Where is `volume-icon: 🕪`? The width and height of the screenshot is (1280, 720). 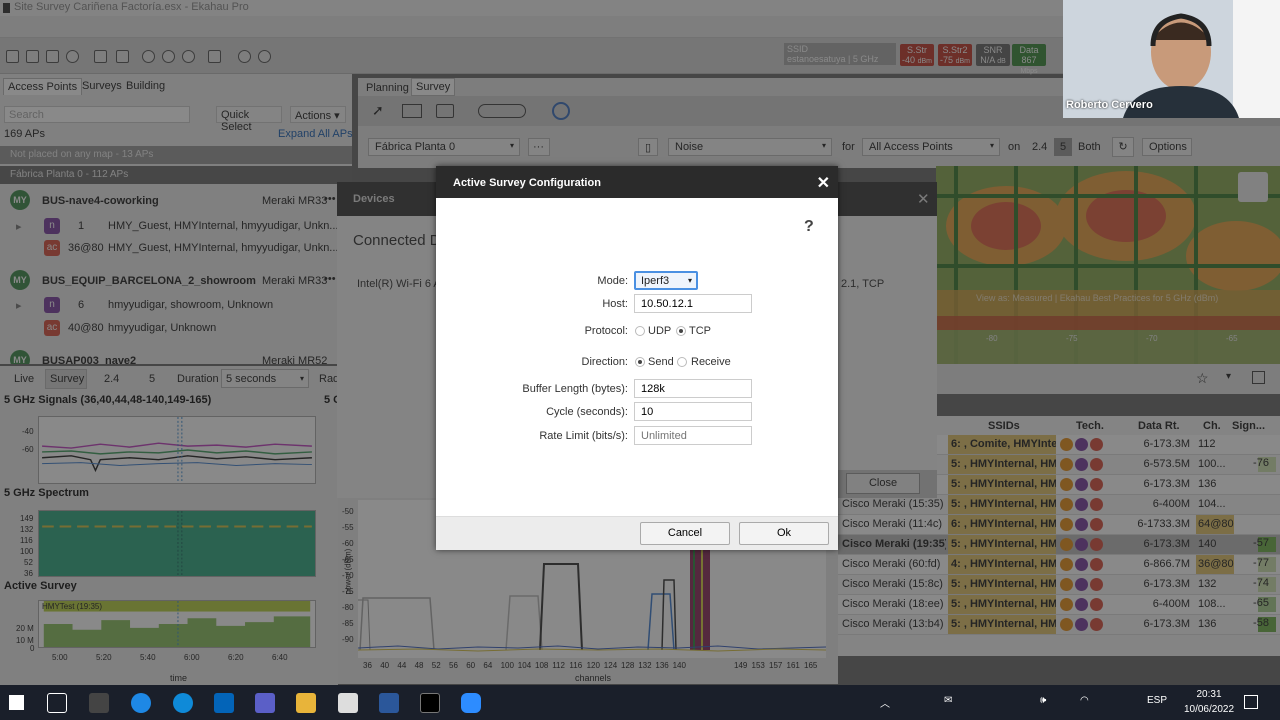
volume-icon: 🕪 is located at coordinates (1043, 700).